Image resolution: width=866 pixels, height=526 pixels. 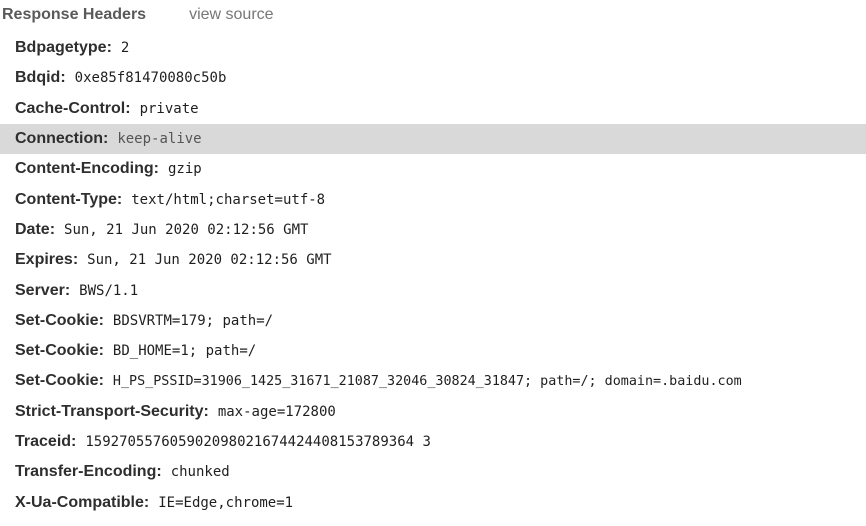 I want to click on header-value: BDSVRTM=179; path=/, so click(x=193, y=320).